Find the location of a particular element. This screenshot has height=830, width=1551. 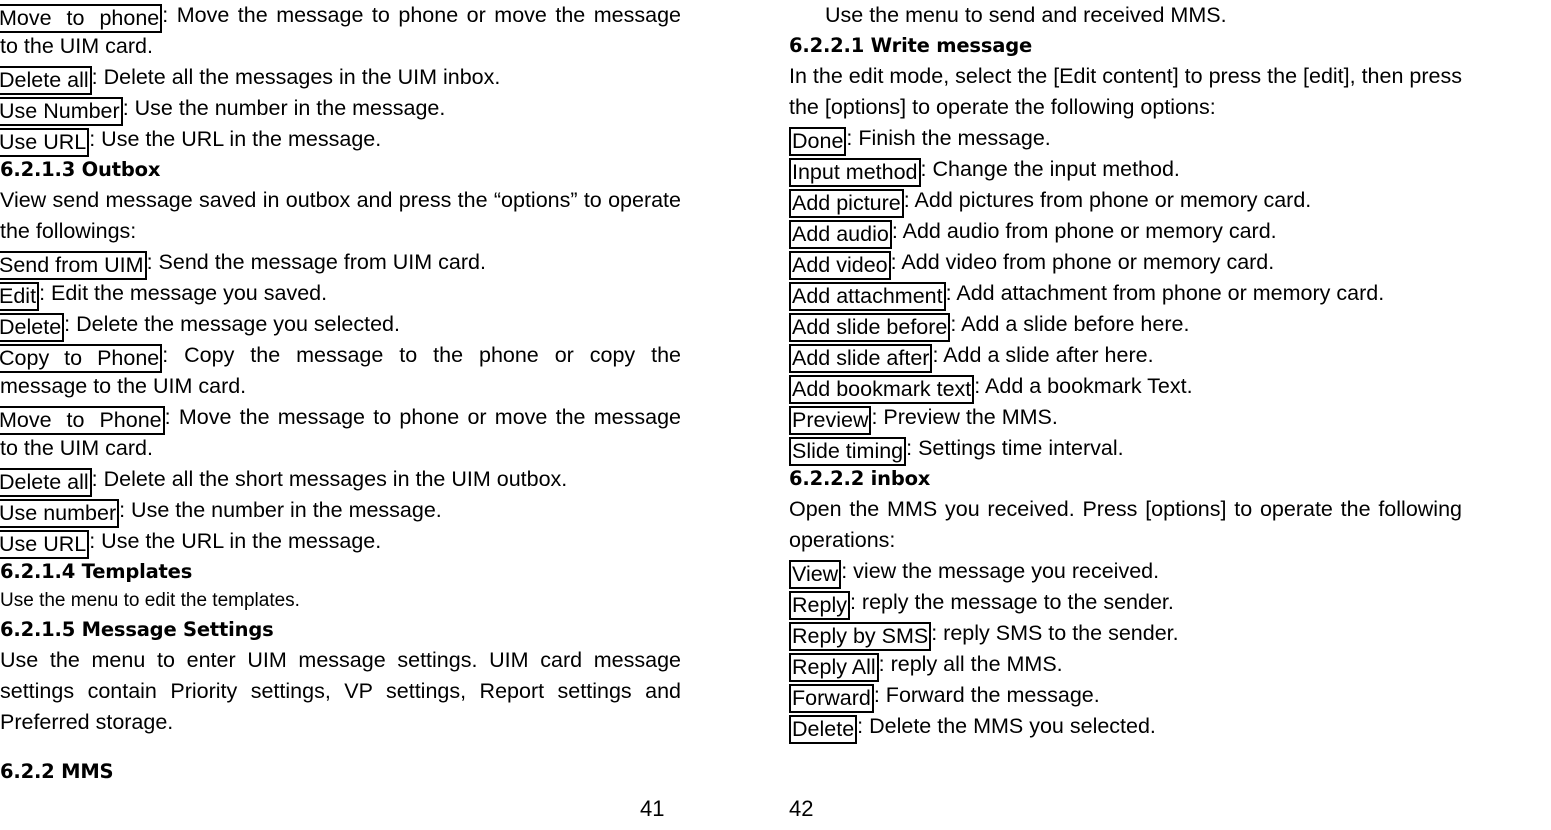

mms-intro: Use the menu to send and received MMS. is located at coordinates (1026, 15).